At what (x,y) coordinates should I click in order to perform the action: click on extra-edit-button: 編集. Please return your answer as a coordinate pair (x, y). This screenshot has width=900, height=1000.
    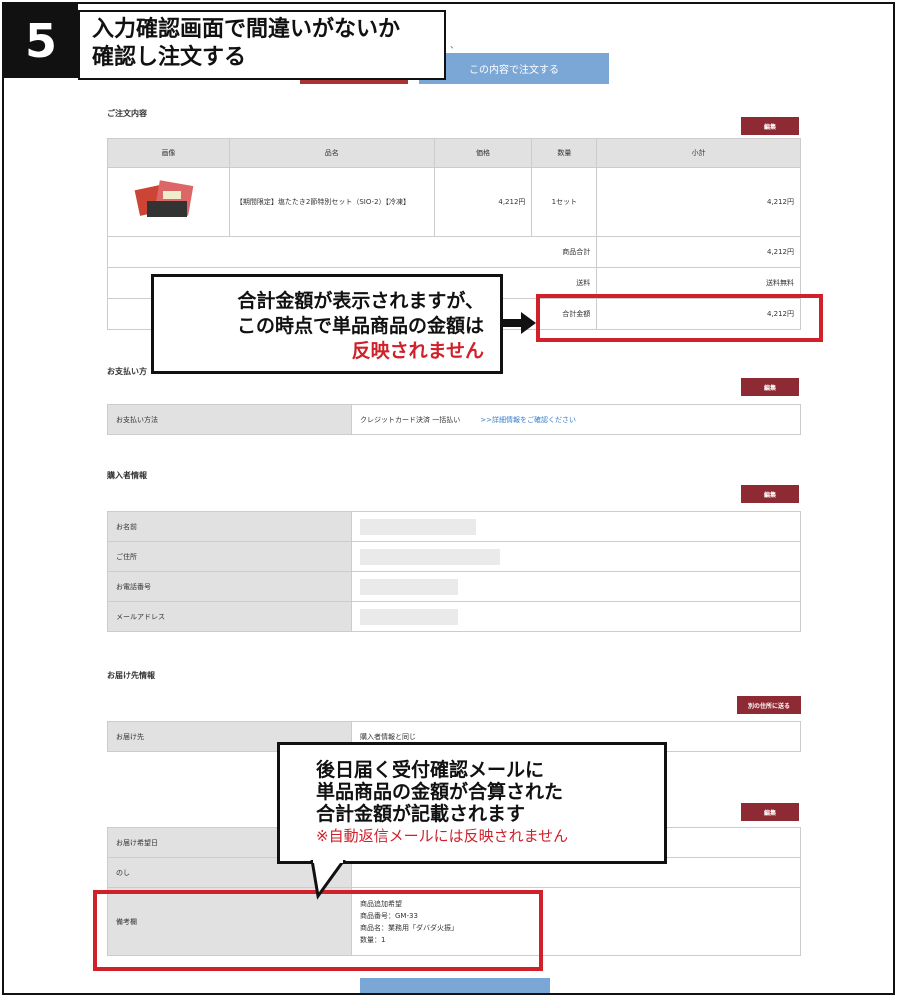
    Looking at the image, I should click on (770, 812).